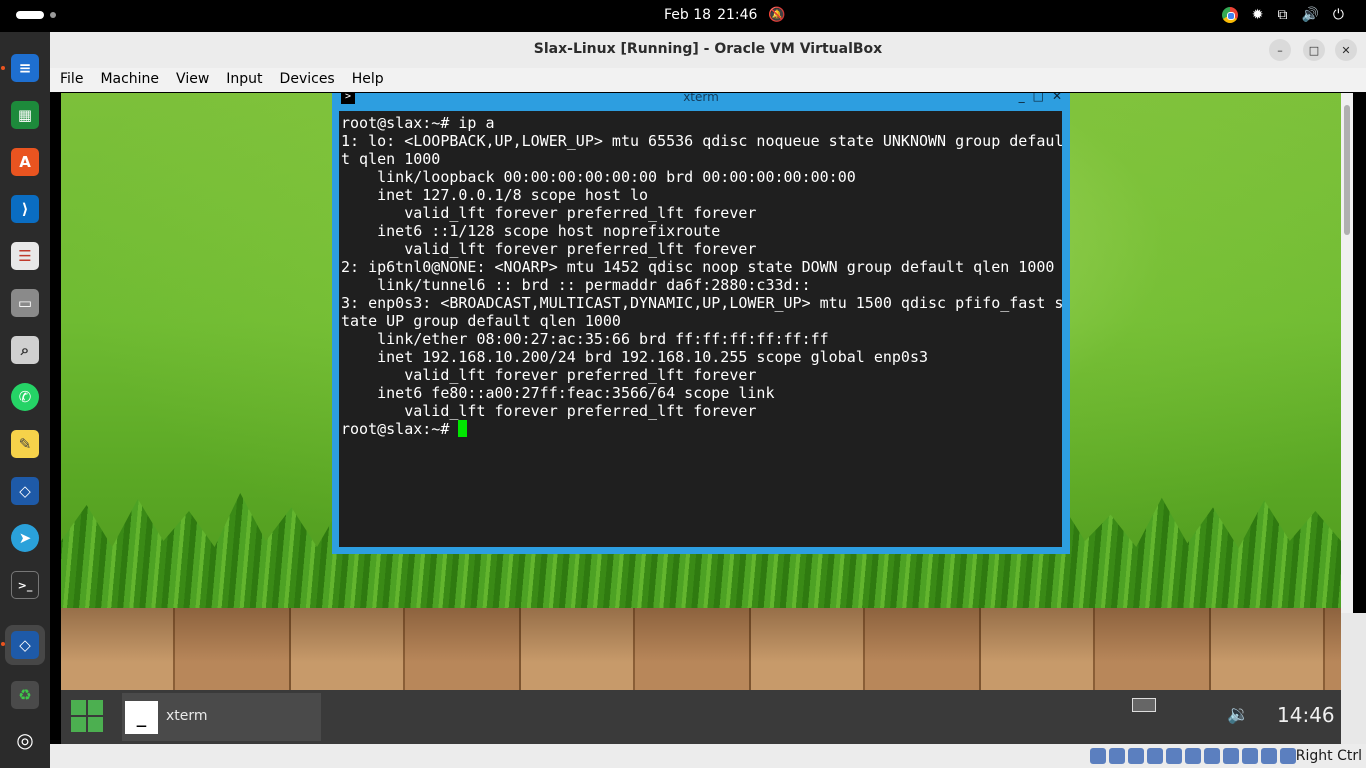 This screenshot has height=768, width=1366. I want to click on dock-notes: ✎, so click(25, 444).